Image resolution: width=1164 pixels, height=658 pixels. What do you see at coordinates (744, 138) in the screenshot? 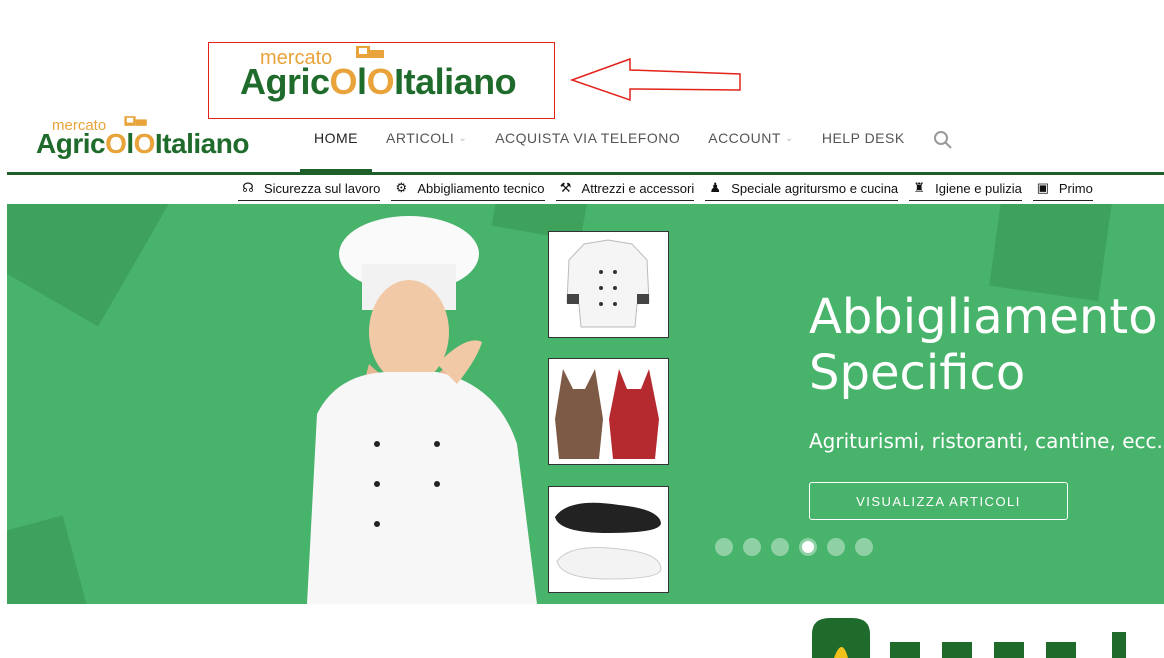
I see `nav-label: ACCOUNT` at bounding box center [744, 138].